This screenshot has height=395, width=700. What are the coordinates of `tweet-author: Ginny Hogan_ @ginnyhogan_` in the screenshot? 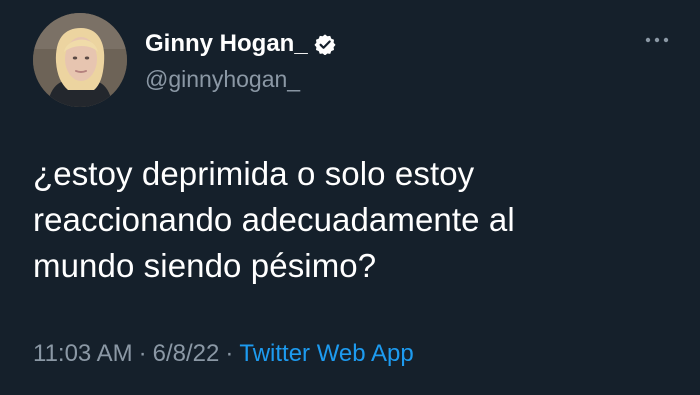 It's located at (355, 61).